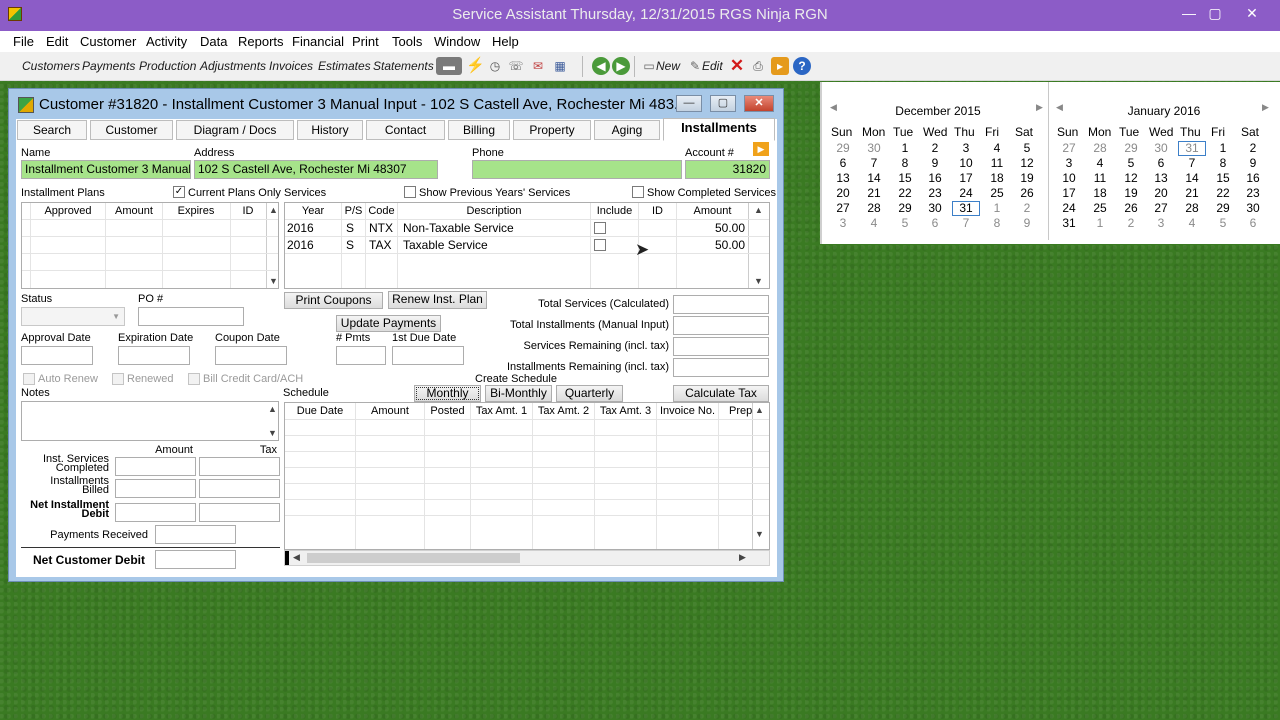  What do you see at coordinates (1027, 178) in the screenshot?
I see `calendar-day: 19` at bounding box center [1027, 178].